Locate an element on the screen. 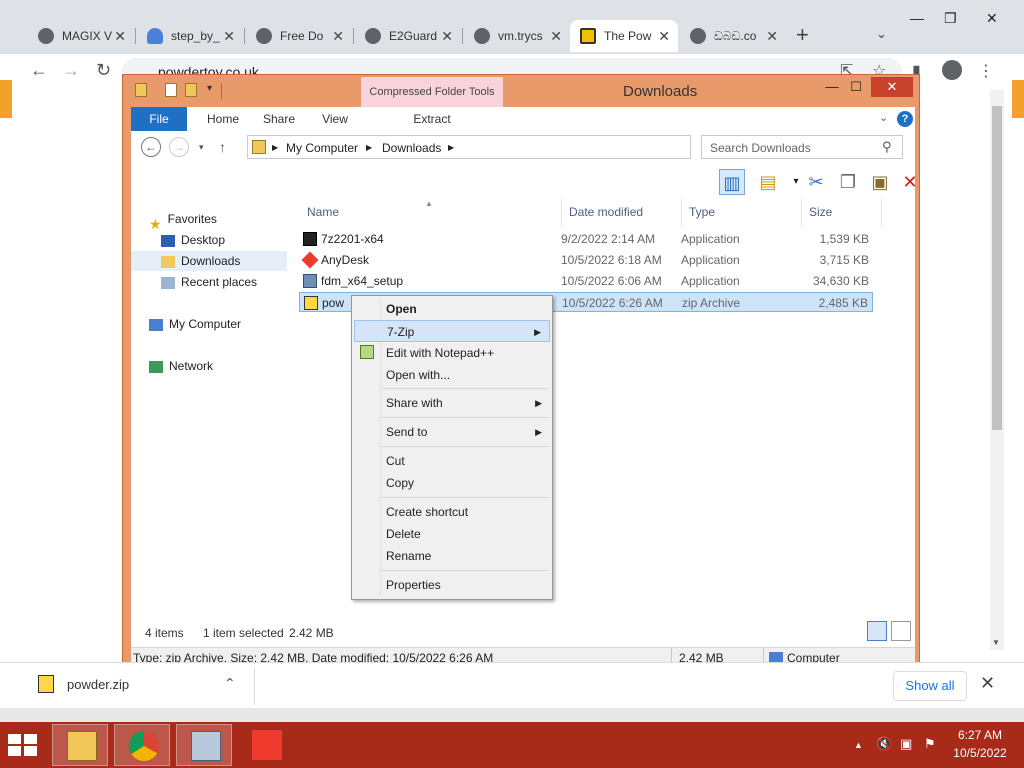 This screenshot has height=768, width=1024. preview-pane-icon: ▥ is located at coordinates (732, 182).